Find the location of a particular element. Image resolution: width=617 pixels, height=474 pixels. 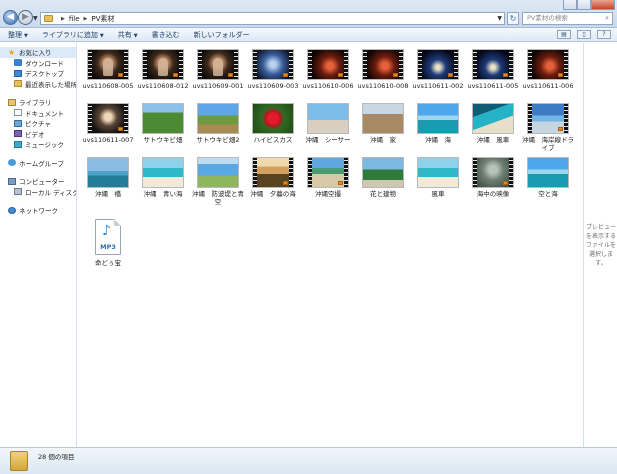

sidebar-item-network: ネットワーク is located at coordinates (38, 210).